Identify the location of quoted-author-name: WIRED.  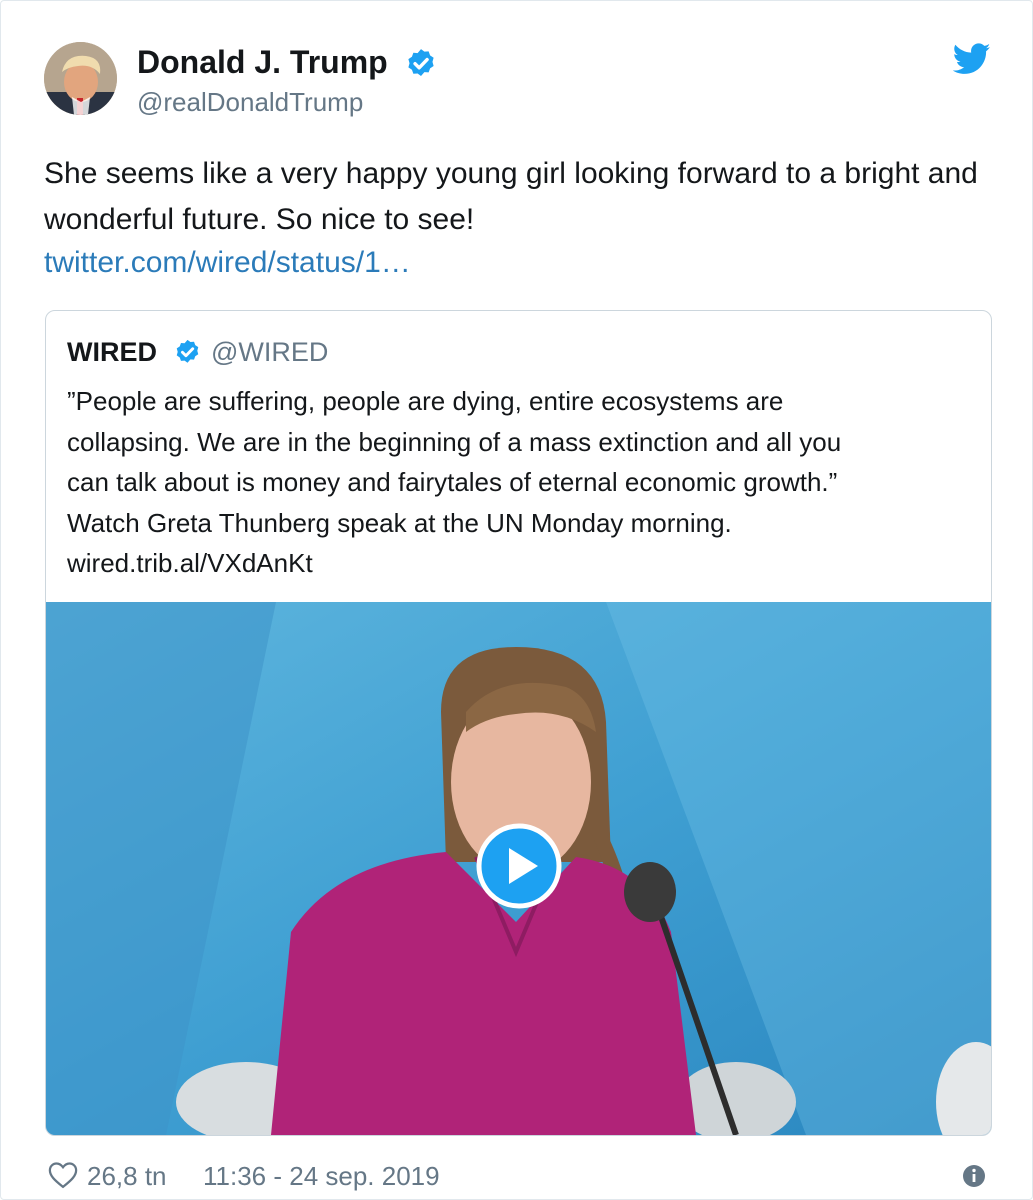
(112, 352).